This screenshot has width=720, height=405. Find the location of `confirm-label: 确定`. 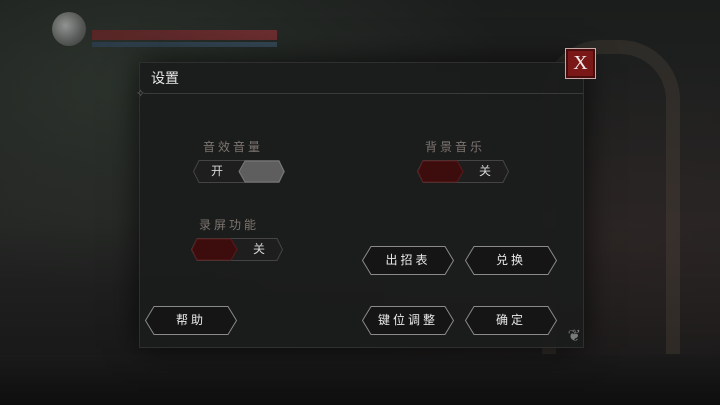

confirm-label: 确定 is located at coordinates (510, 320).